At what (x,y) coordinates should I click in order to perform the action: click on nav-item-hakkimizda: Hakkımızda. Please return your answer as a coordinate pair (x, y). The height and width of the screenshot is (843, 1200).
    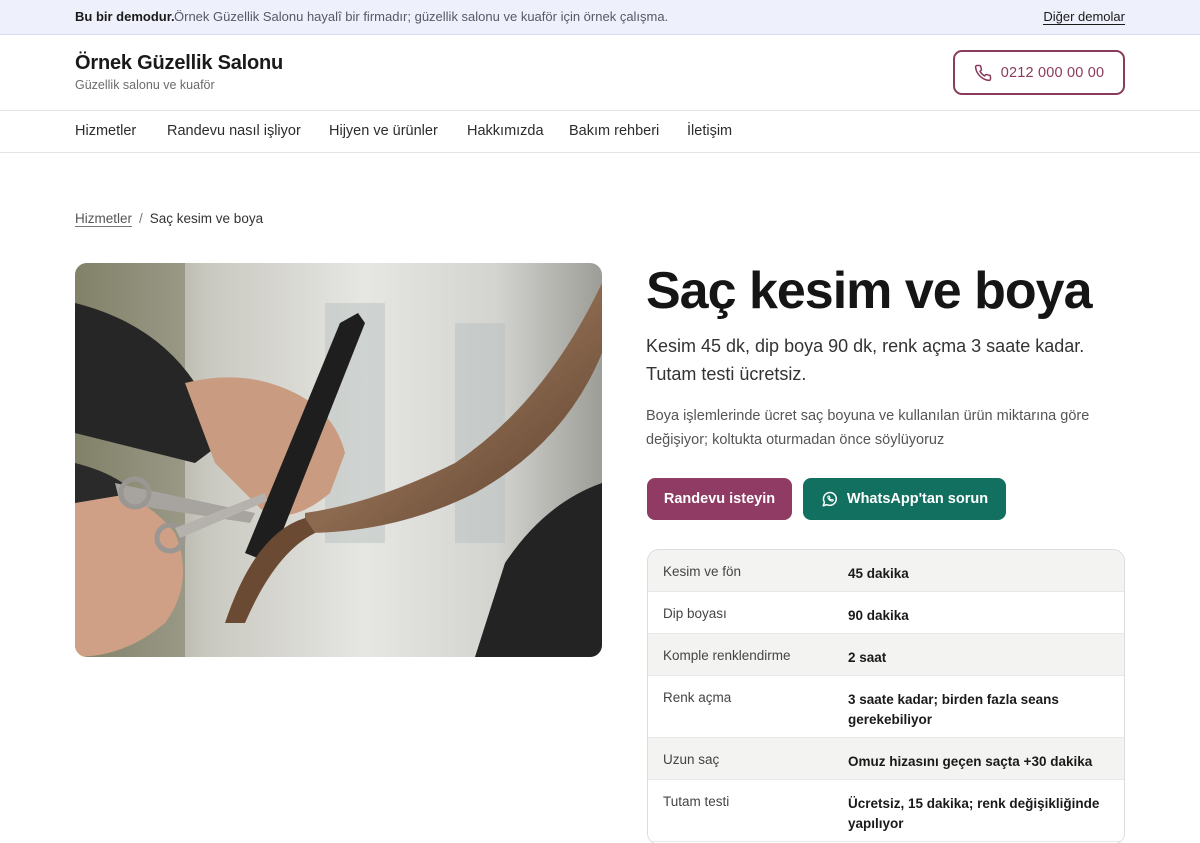
    Looking at the image, I should click on (505, 131).